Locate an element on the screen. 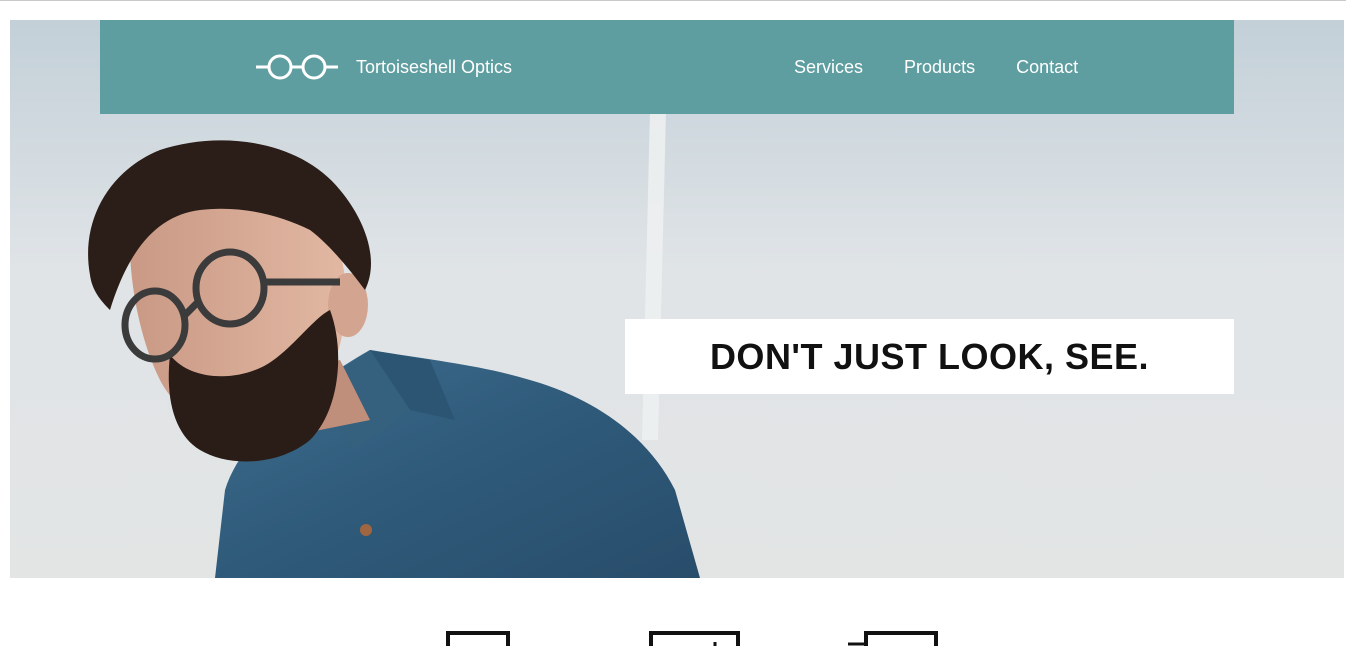 The width and height of the screenshot is (1346, 646). hero-tagline: DON'T JUST LOOK, SEE. is located at coordinates (929, 356).